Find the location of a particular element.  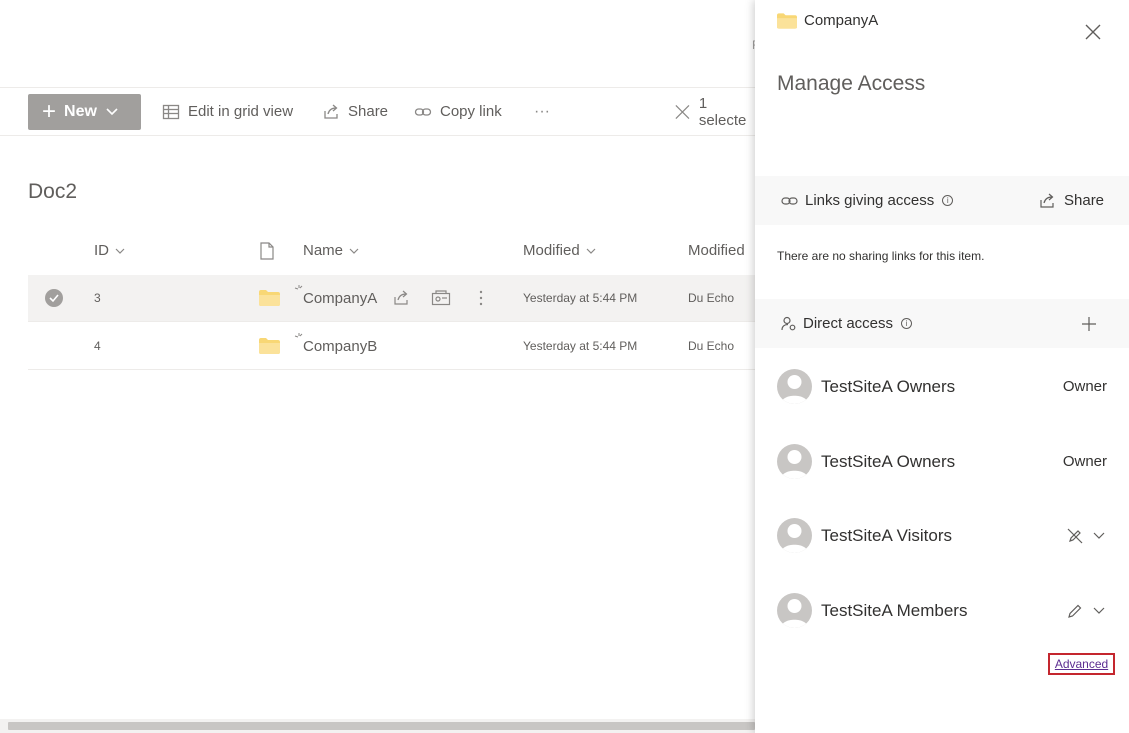

clear-selection-button: 1 selecte is located at coordinates (714, 111).